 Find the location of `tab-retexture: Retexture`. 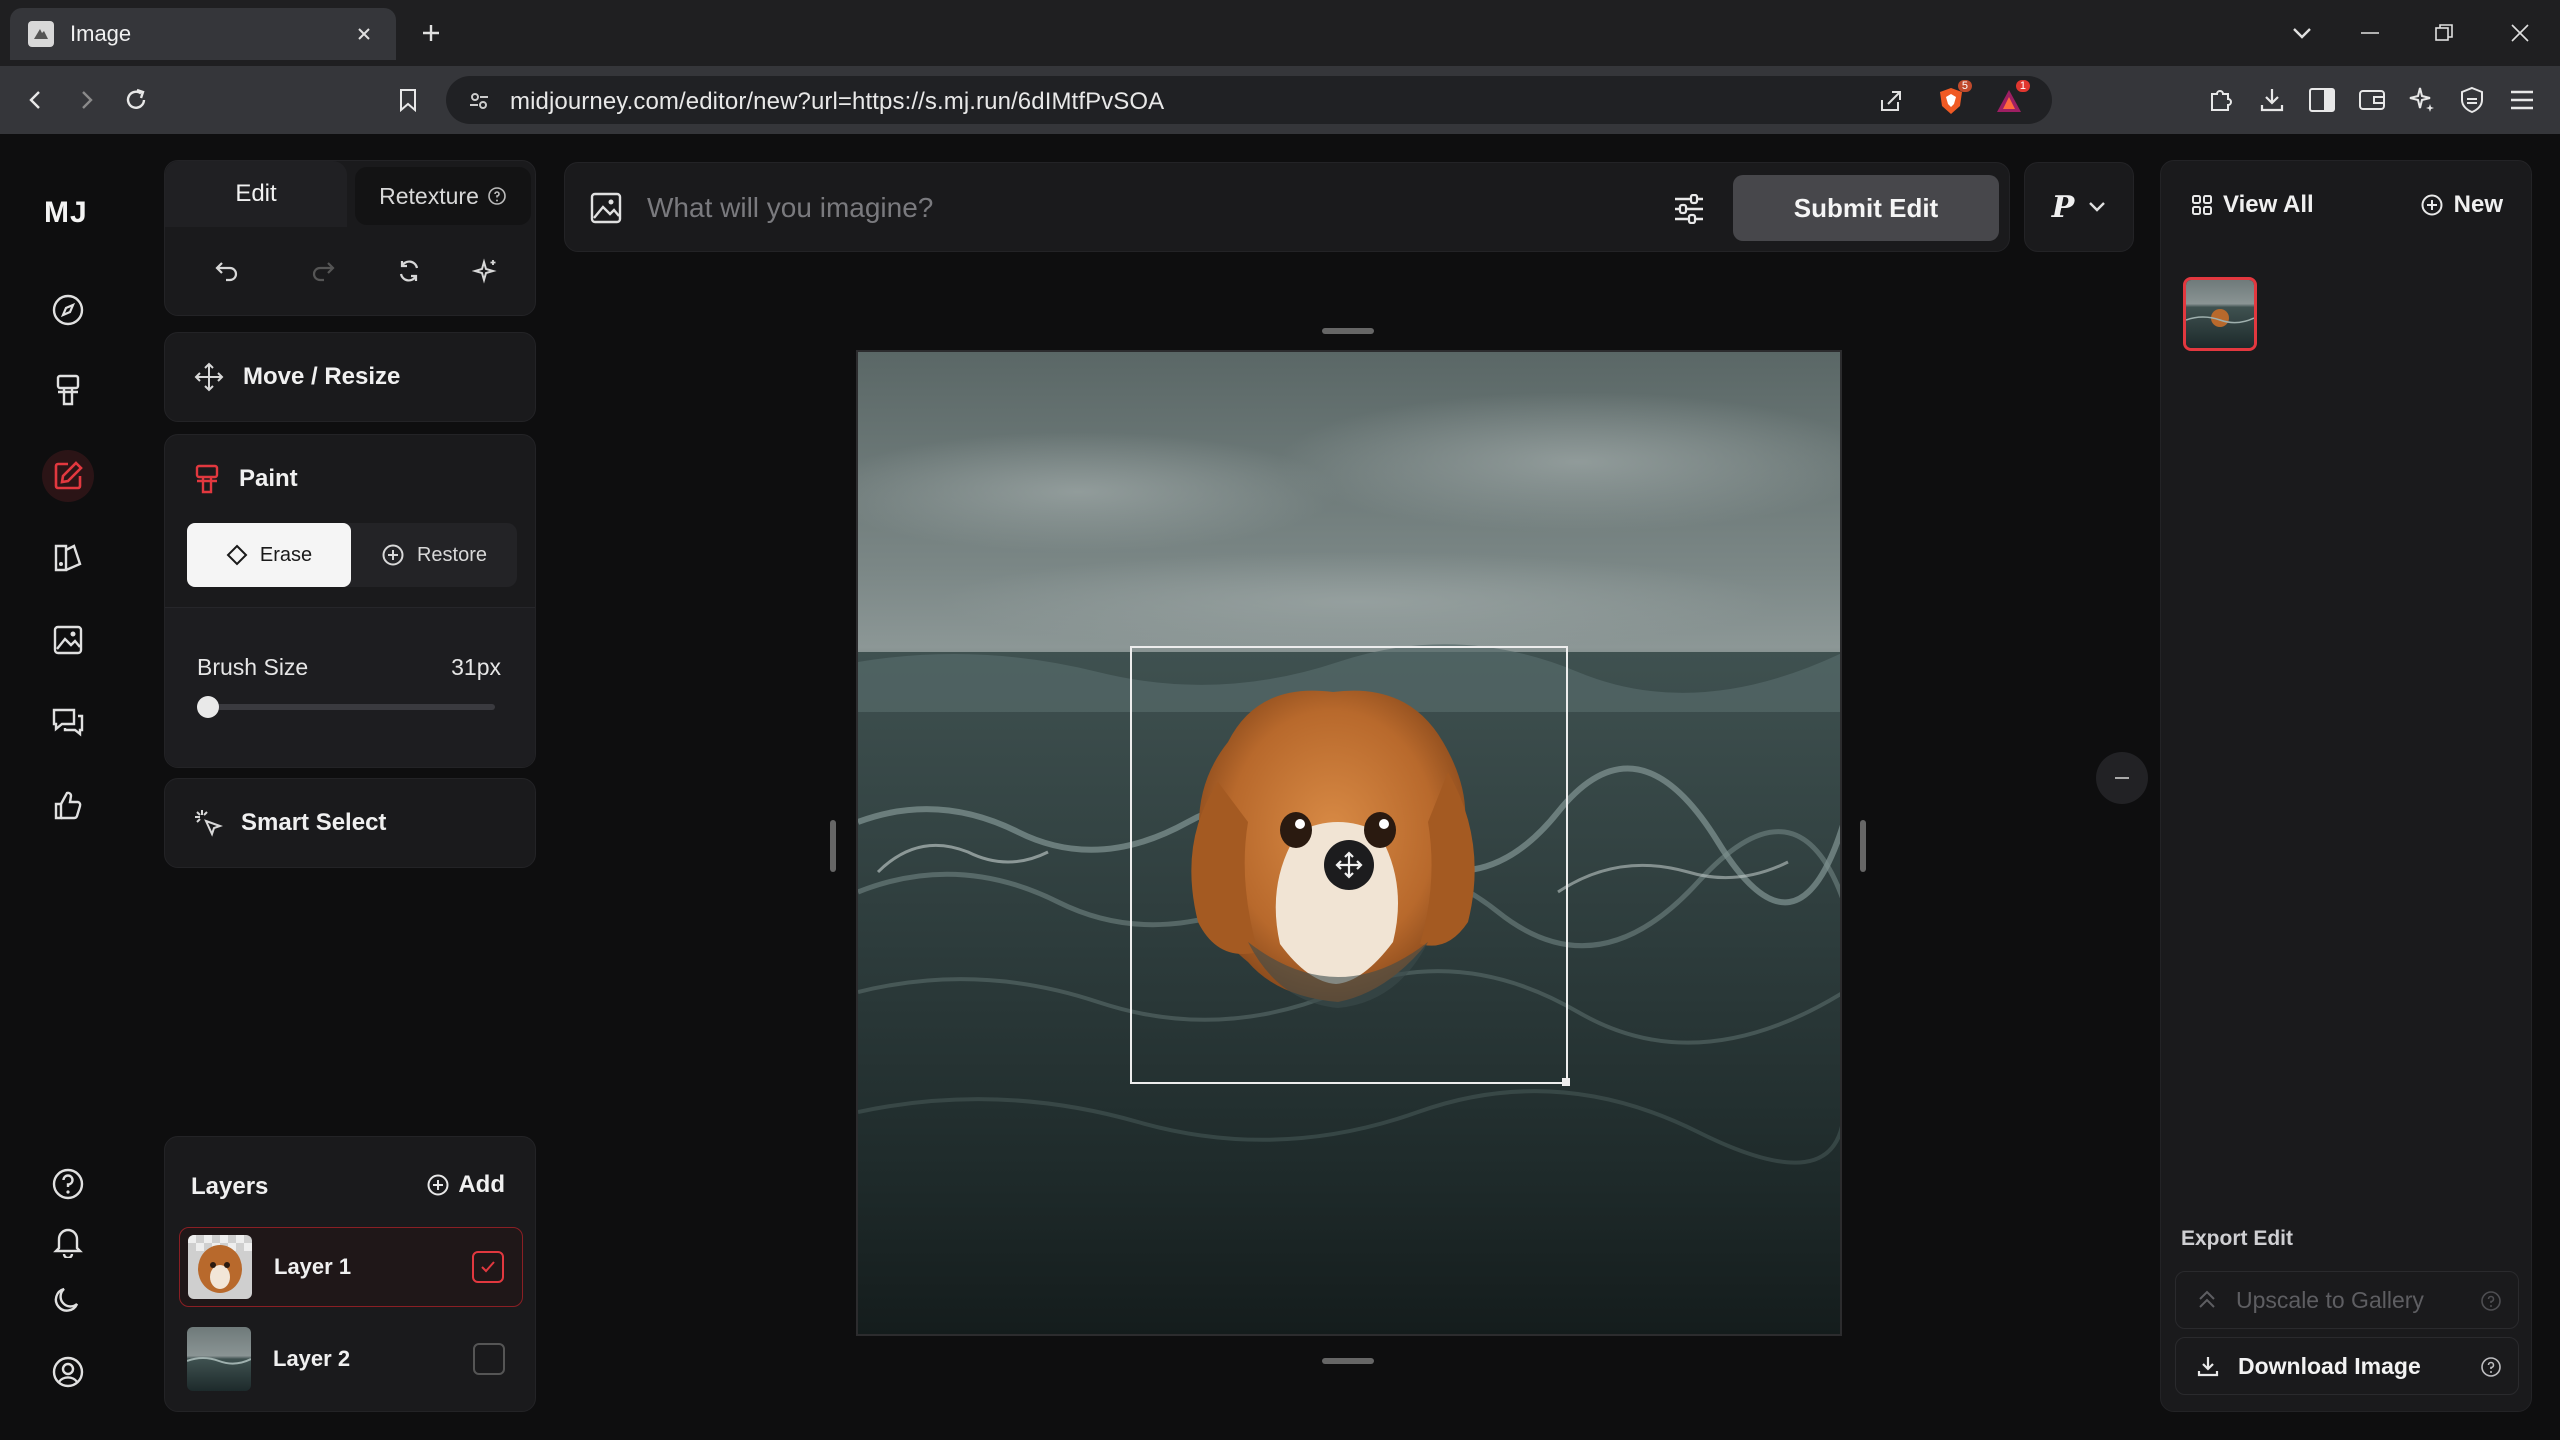

tab-retexture: Retexture is located at coordinates (443, 196).